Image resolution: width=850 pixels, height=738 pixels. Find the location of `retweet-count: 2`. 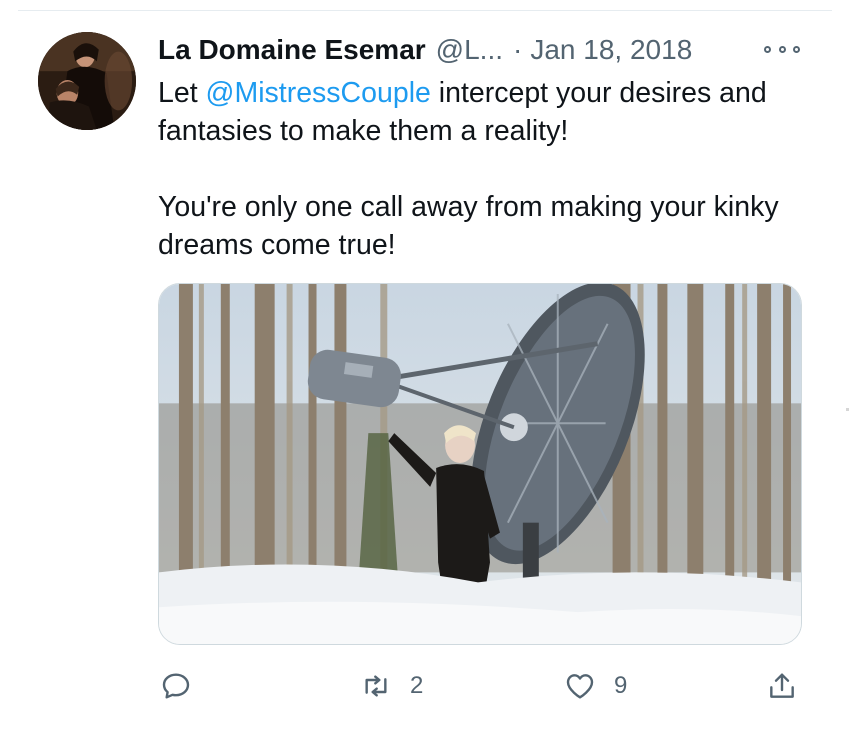

retweet-count: 2 is located at coordinates (417, 685).